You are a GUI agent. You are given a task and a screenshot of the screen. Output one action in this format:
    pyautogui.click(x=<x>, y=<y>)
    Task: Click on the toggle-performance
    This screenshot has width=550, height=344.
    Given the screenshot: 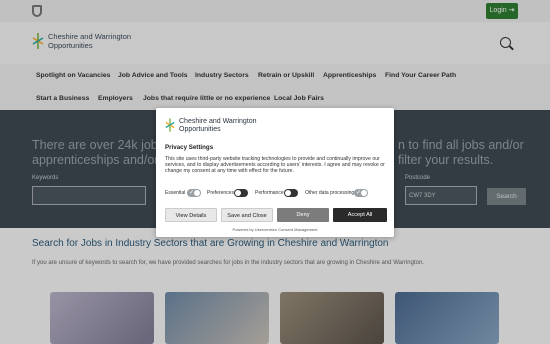 What is the action you would take?
    pyautogui.click(x=291, y=193)
    